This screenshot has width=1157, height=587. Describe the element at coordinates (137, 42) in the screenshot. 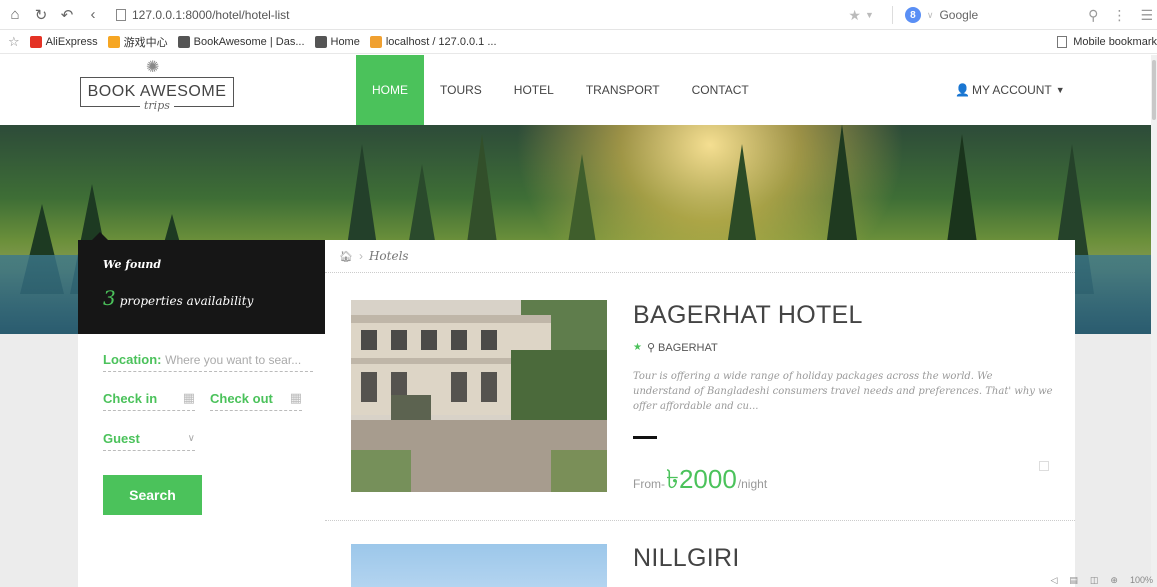

I see `bookmark-item: 游戏中心` at that location.